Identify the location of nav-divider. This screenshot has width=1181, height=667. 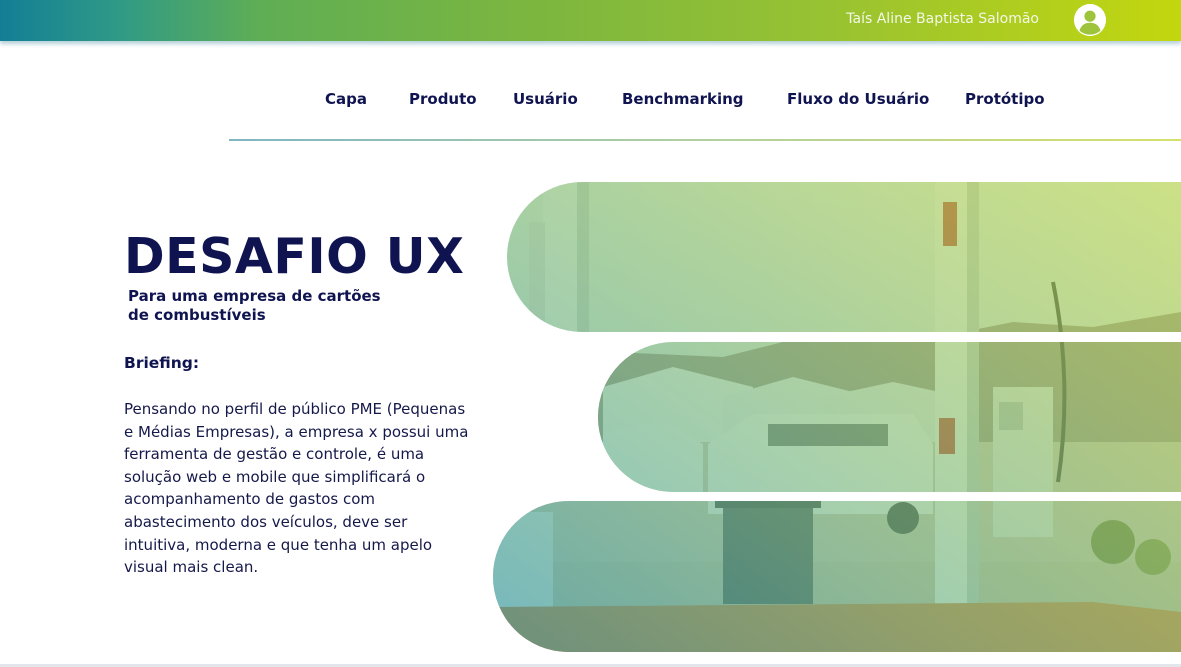
(705, 140).